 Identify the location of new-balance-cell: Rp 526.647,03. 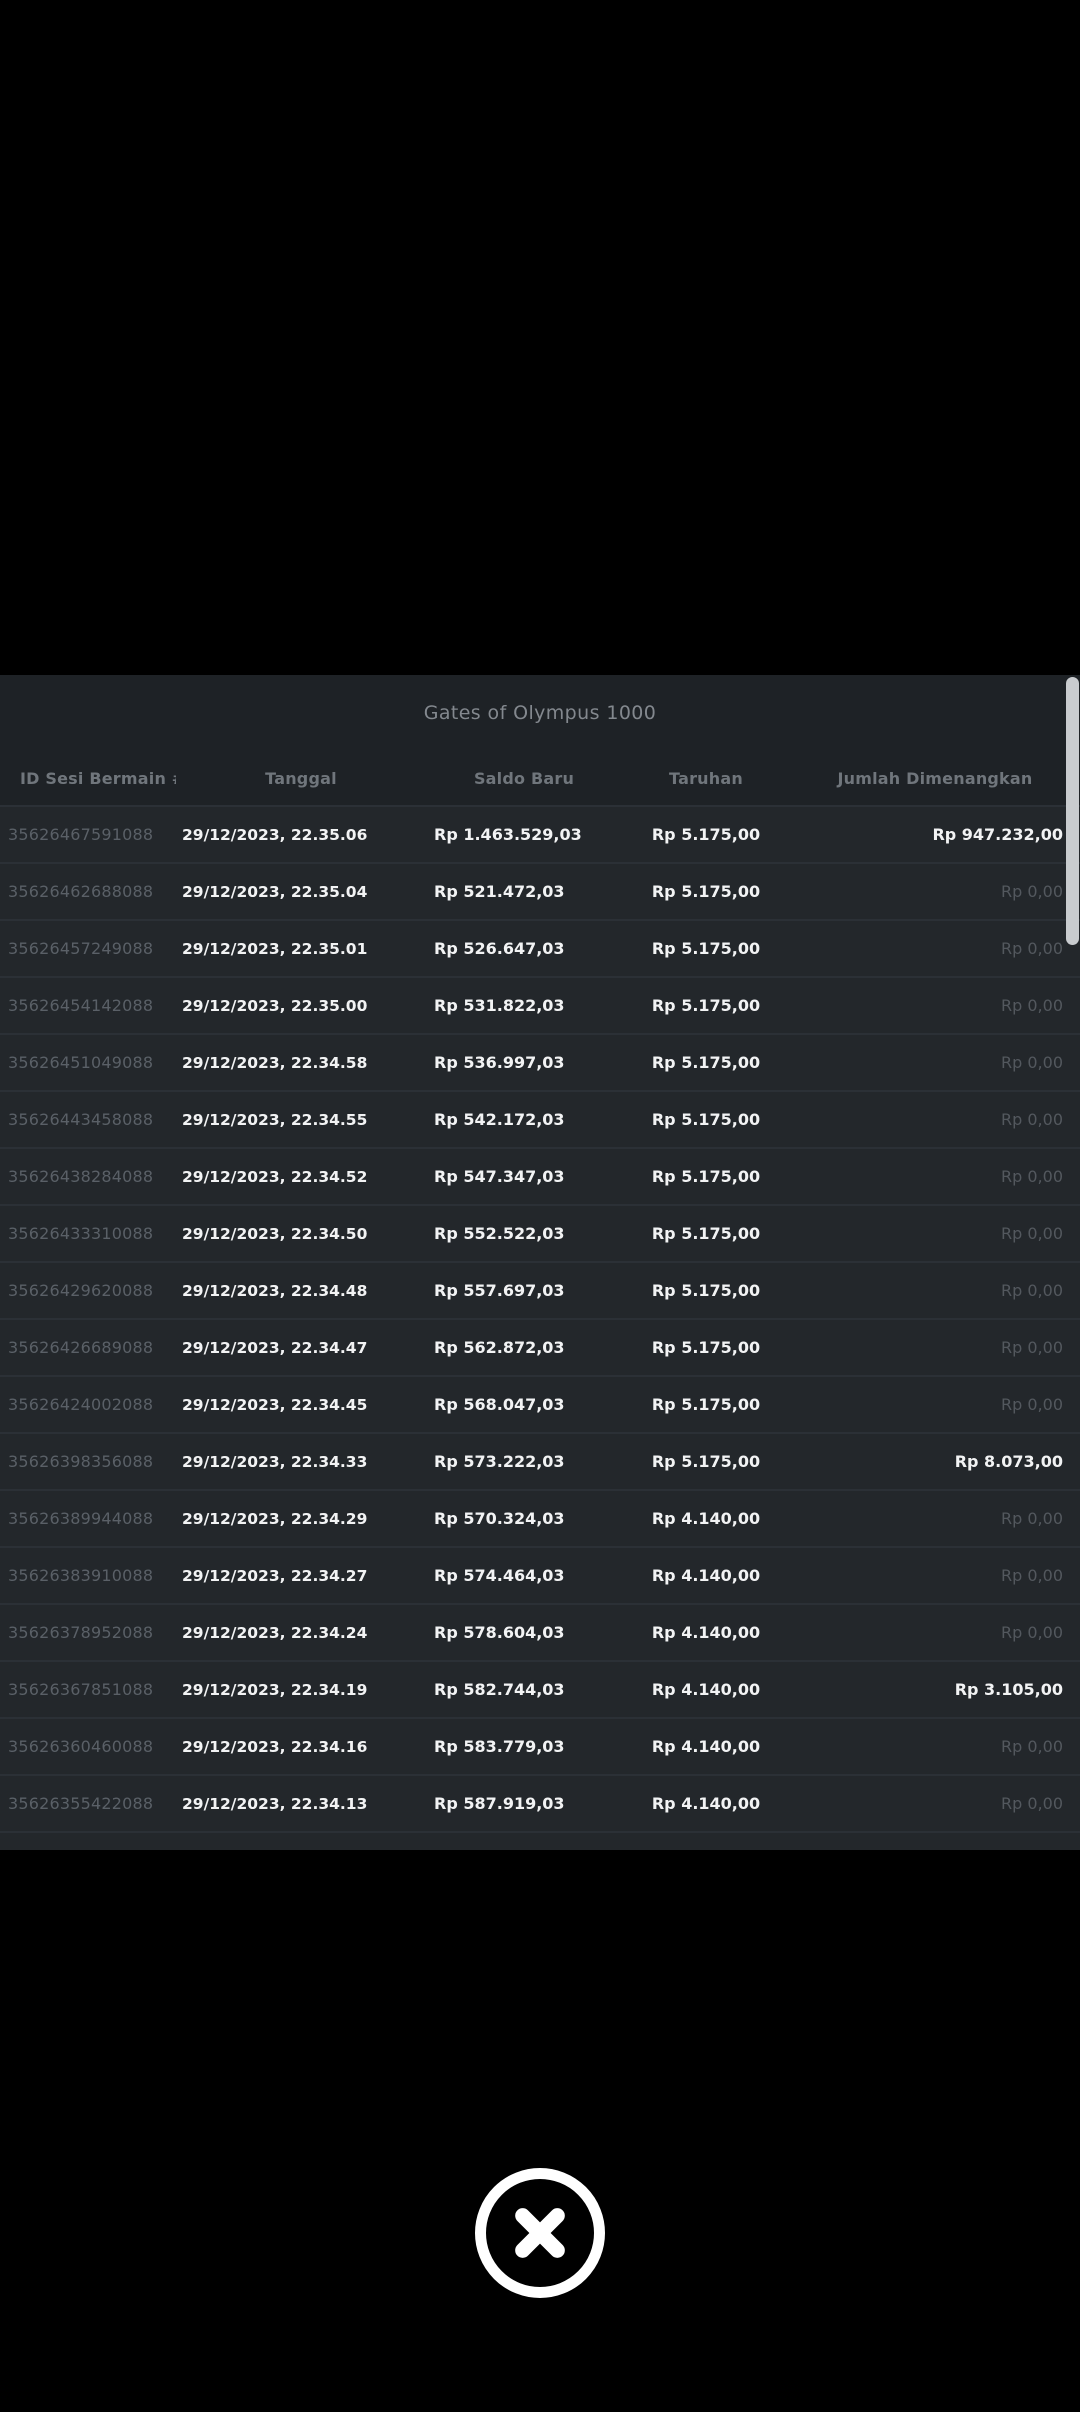
(499, 948).